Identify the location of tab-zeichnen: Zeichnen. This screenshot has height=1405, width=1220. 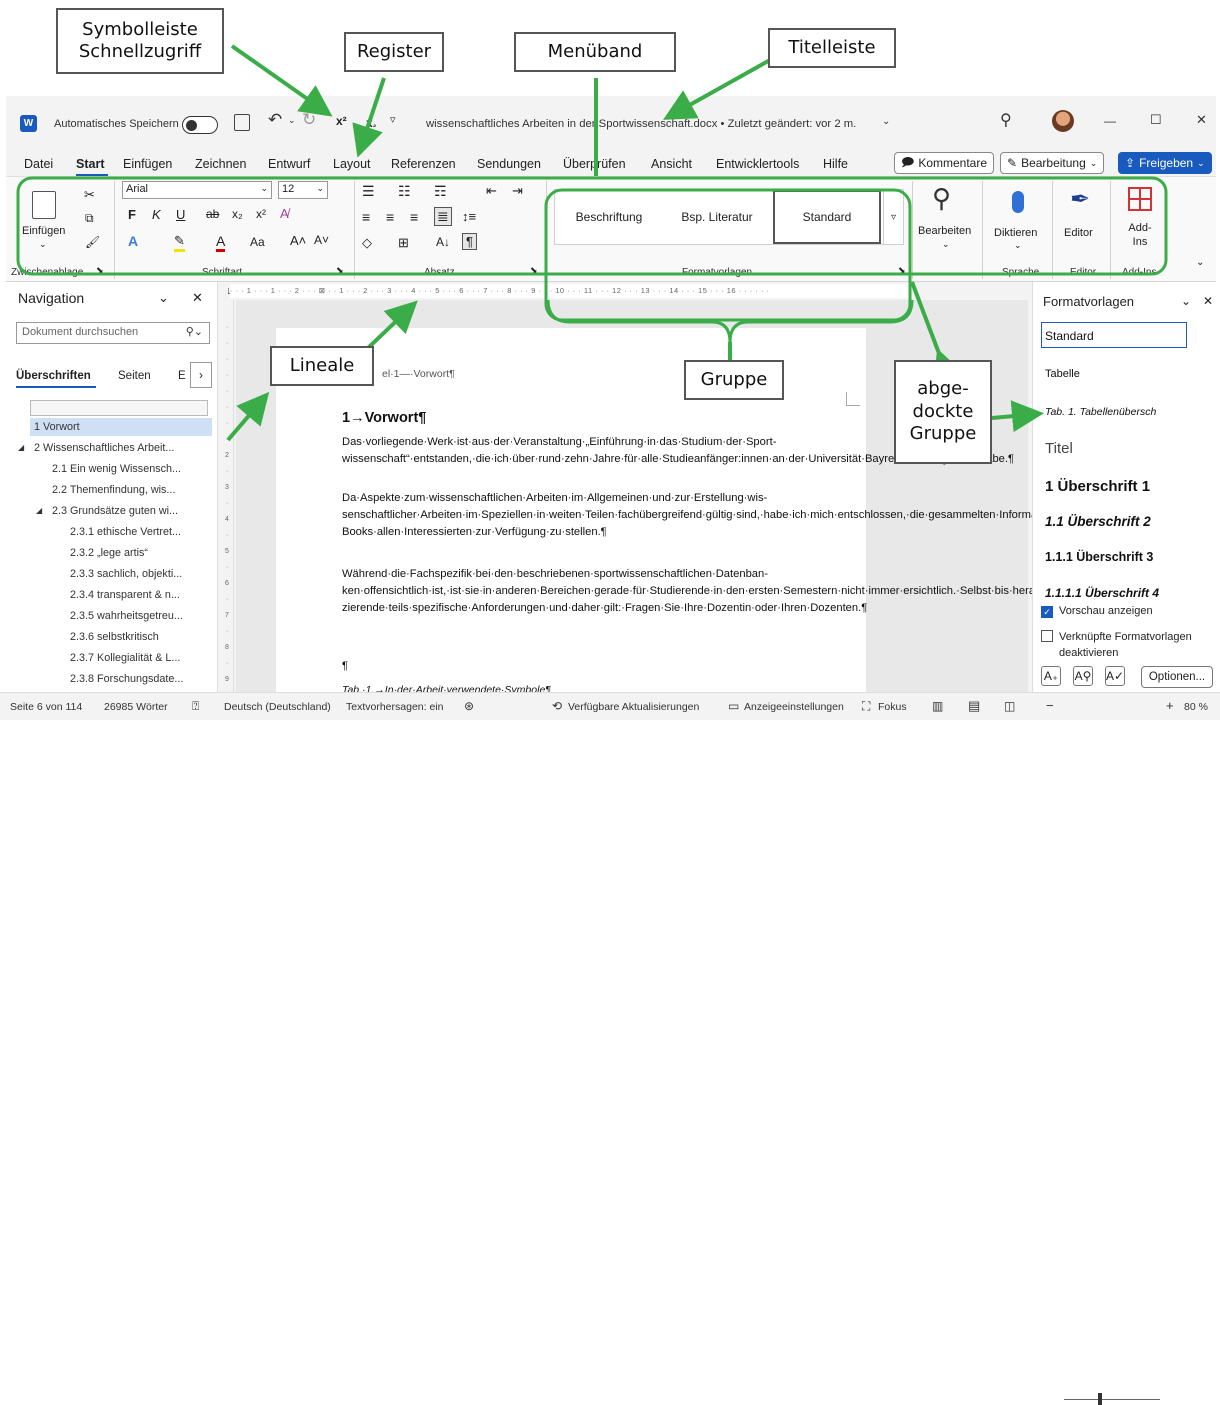
(220, 164).